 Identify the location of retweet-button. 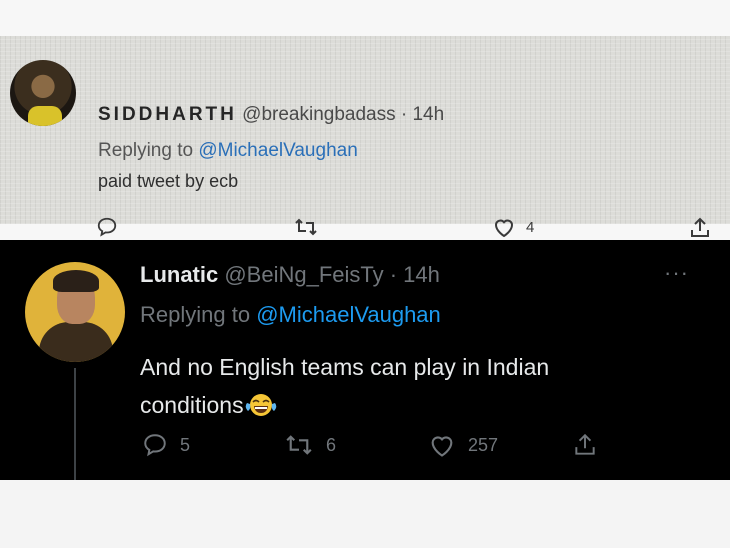
(306, 227).